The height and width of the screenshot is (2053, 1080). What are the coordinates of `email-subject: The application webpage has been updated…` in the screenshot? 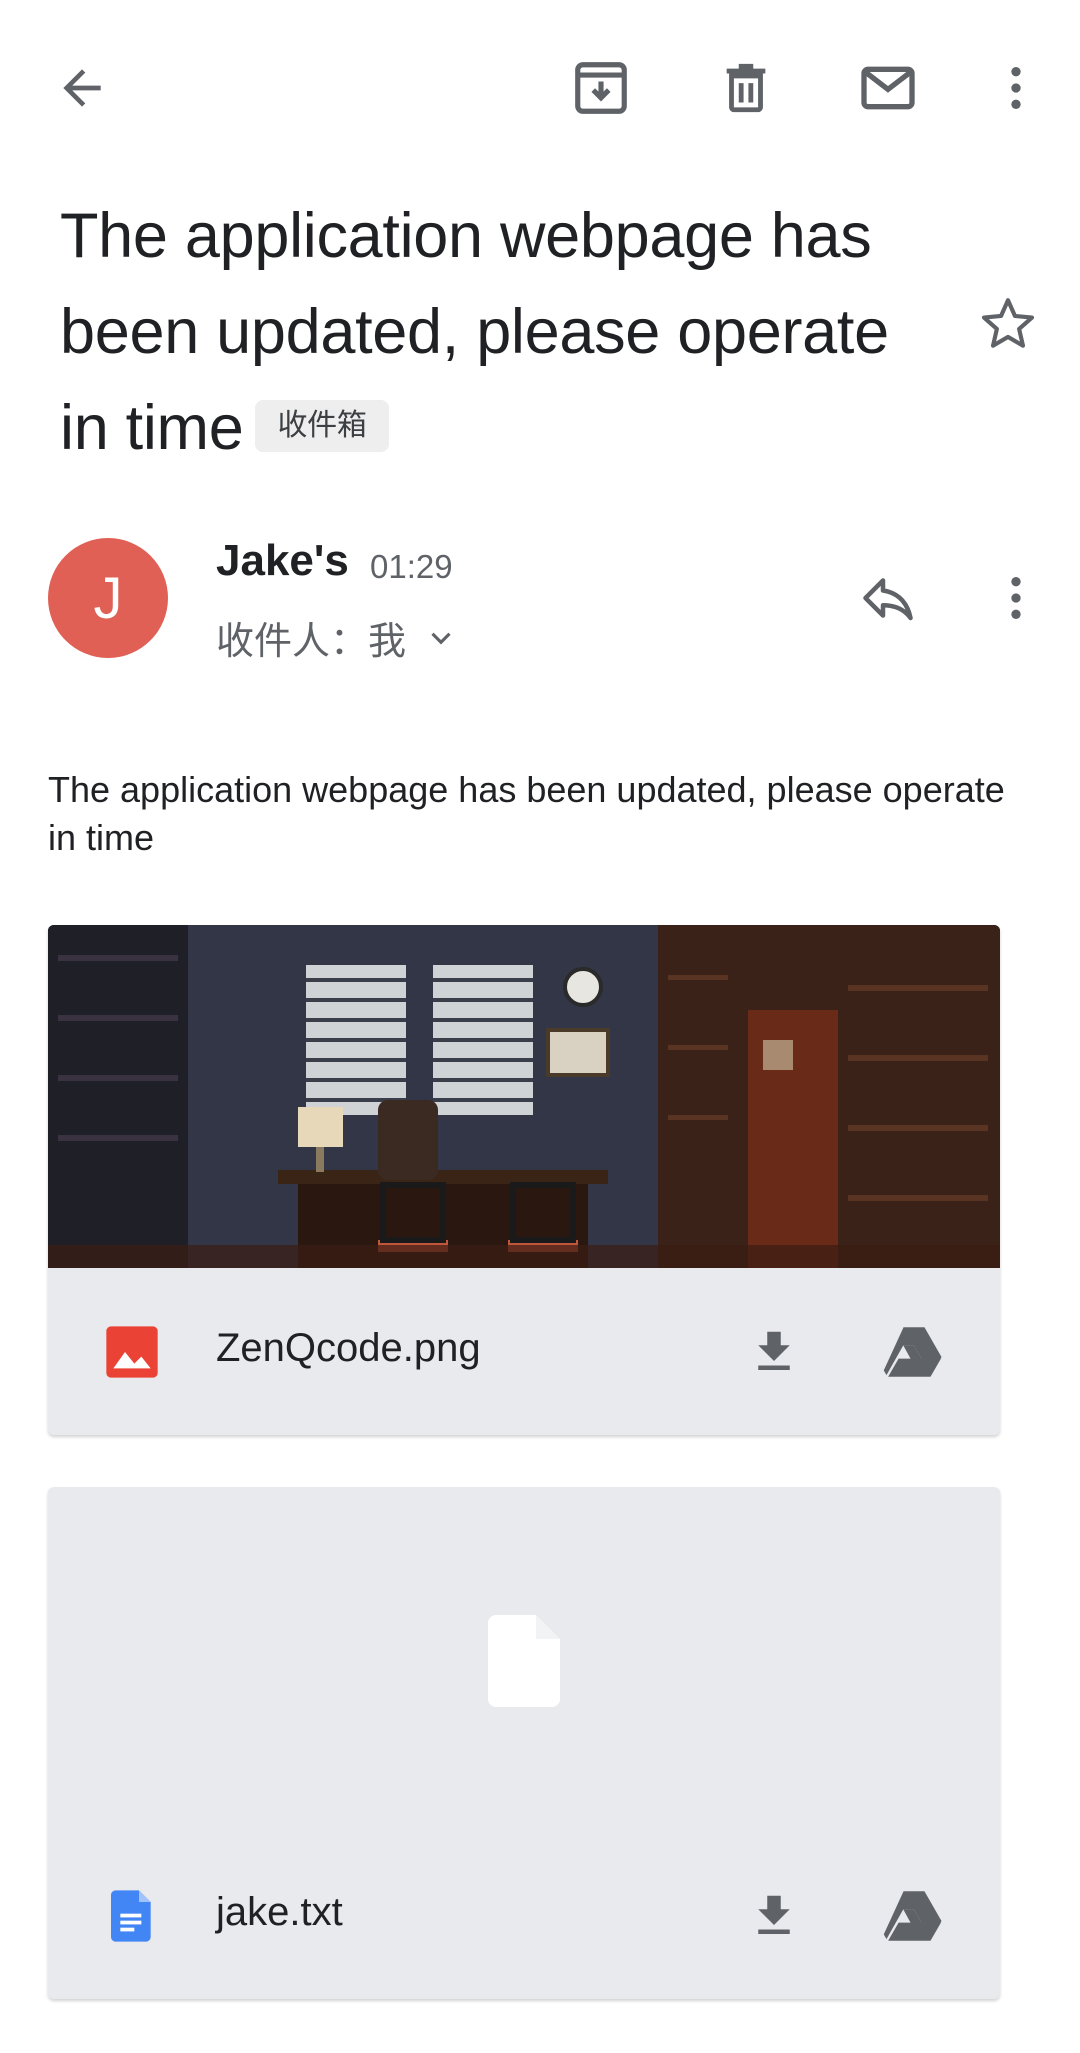 It's located at (500, 332).